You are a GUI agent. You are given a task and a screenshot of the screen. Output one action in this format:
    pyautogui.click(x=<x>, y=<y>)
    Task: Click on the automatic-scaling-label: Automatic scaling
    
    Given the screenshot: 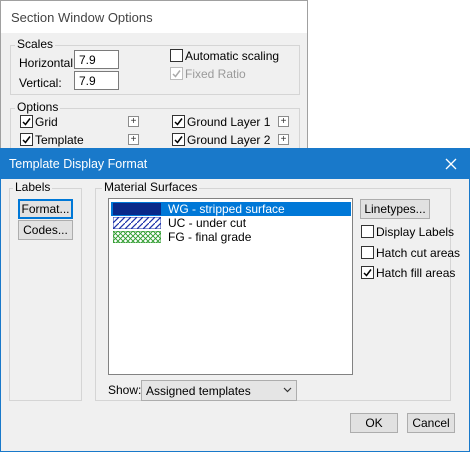 What is the action you would take?
    pyautogui.click(x=232, y=56)
    